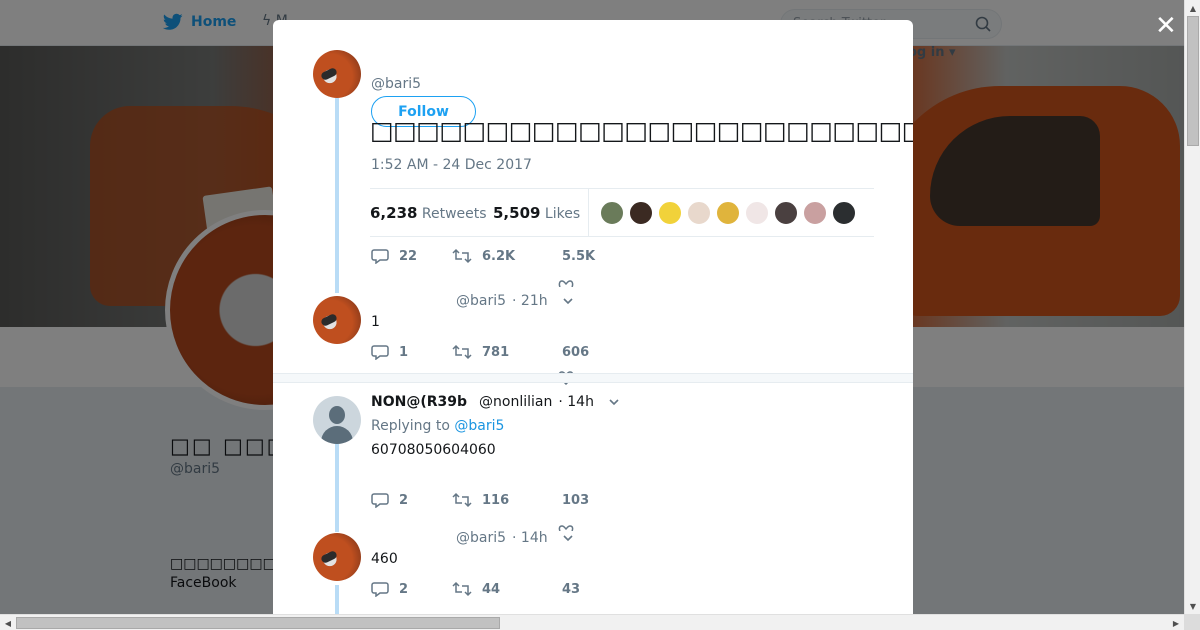  Describe the element at coordinates (1192, 8) in the screenshot. I see `scroll-up-icon: ▲` at that location.